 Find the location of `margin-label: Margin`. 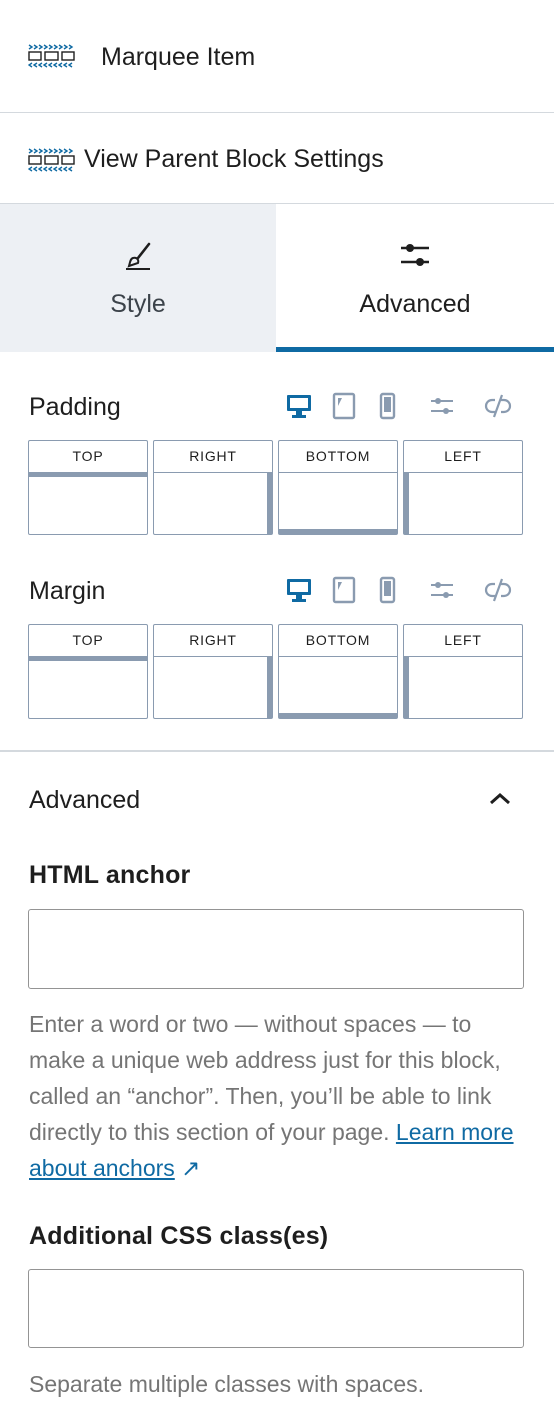

margin-label: Margin is located at coordinates (67, 591).